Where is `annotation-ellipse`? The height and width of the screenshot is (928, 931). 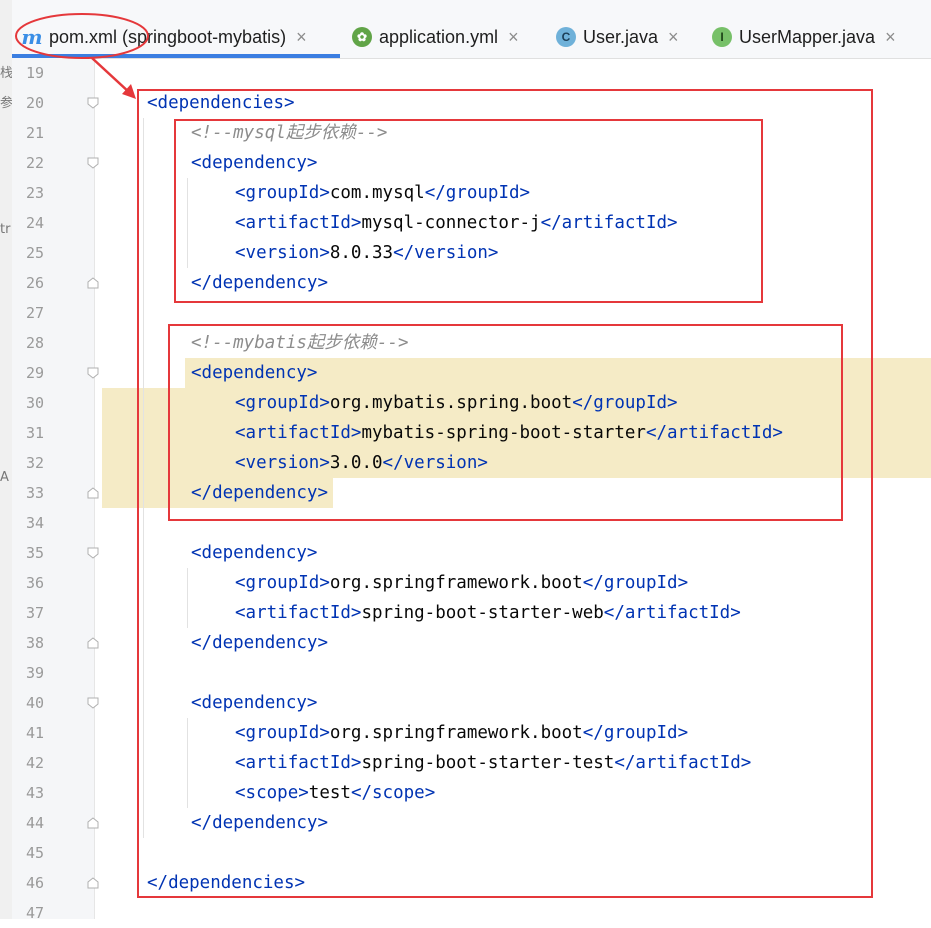 annotation-ellipse is located at coordinates (82, 36).